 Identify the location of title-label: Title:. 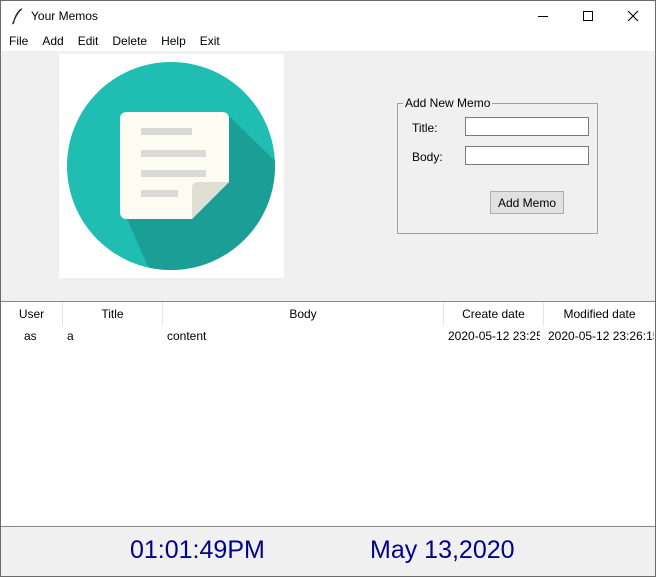
(425, 128).